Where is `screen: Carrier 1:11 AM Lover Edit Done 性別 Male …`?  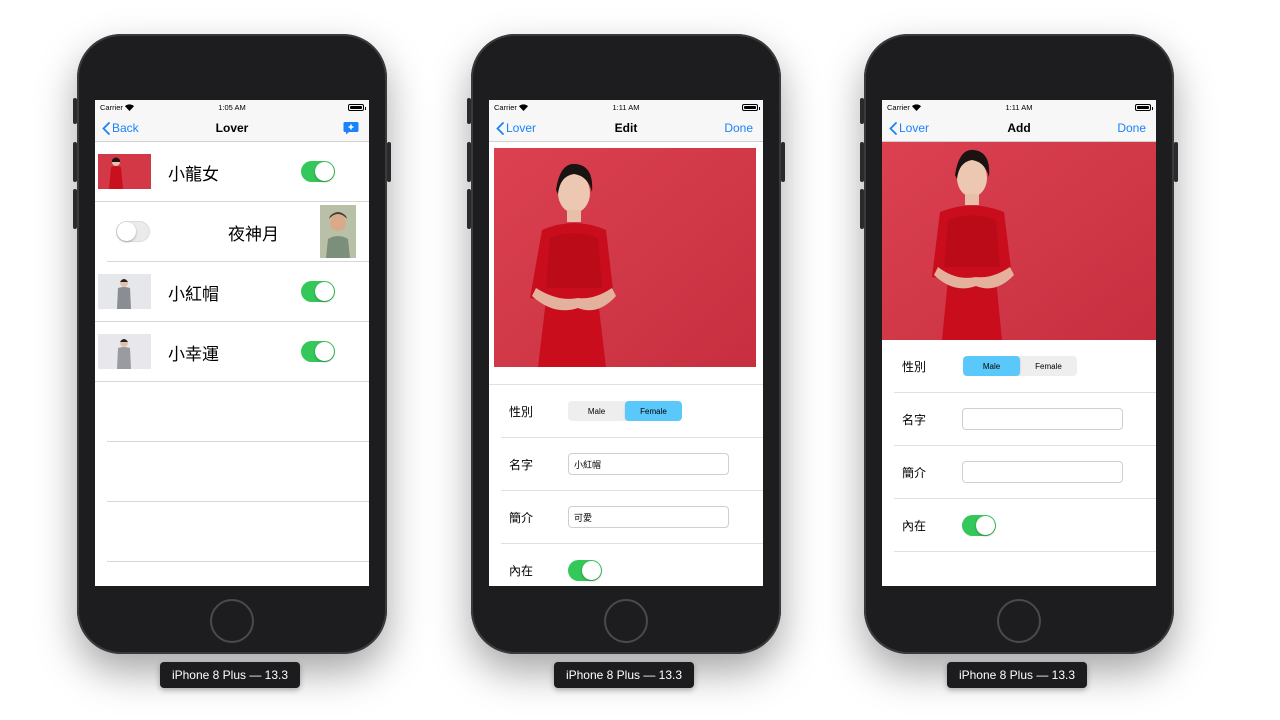 screen: Carrier 1:11 AM Lover Edit Done 性別 Male … is located at coordinates (626, 343).